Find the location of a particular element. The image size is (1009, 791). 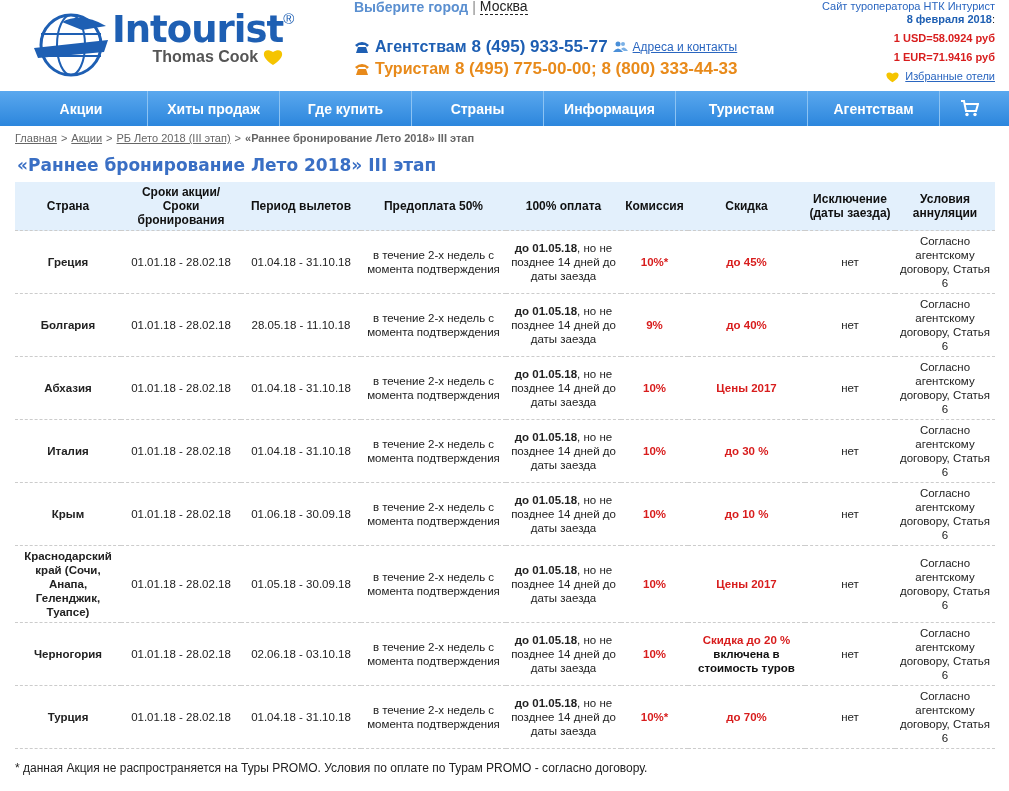

country-cell: Черногория is located at coordinates (68, 654).